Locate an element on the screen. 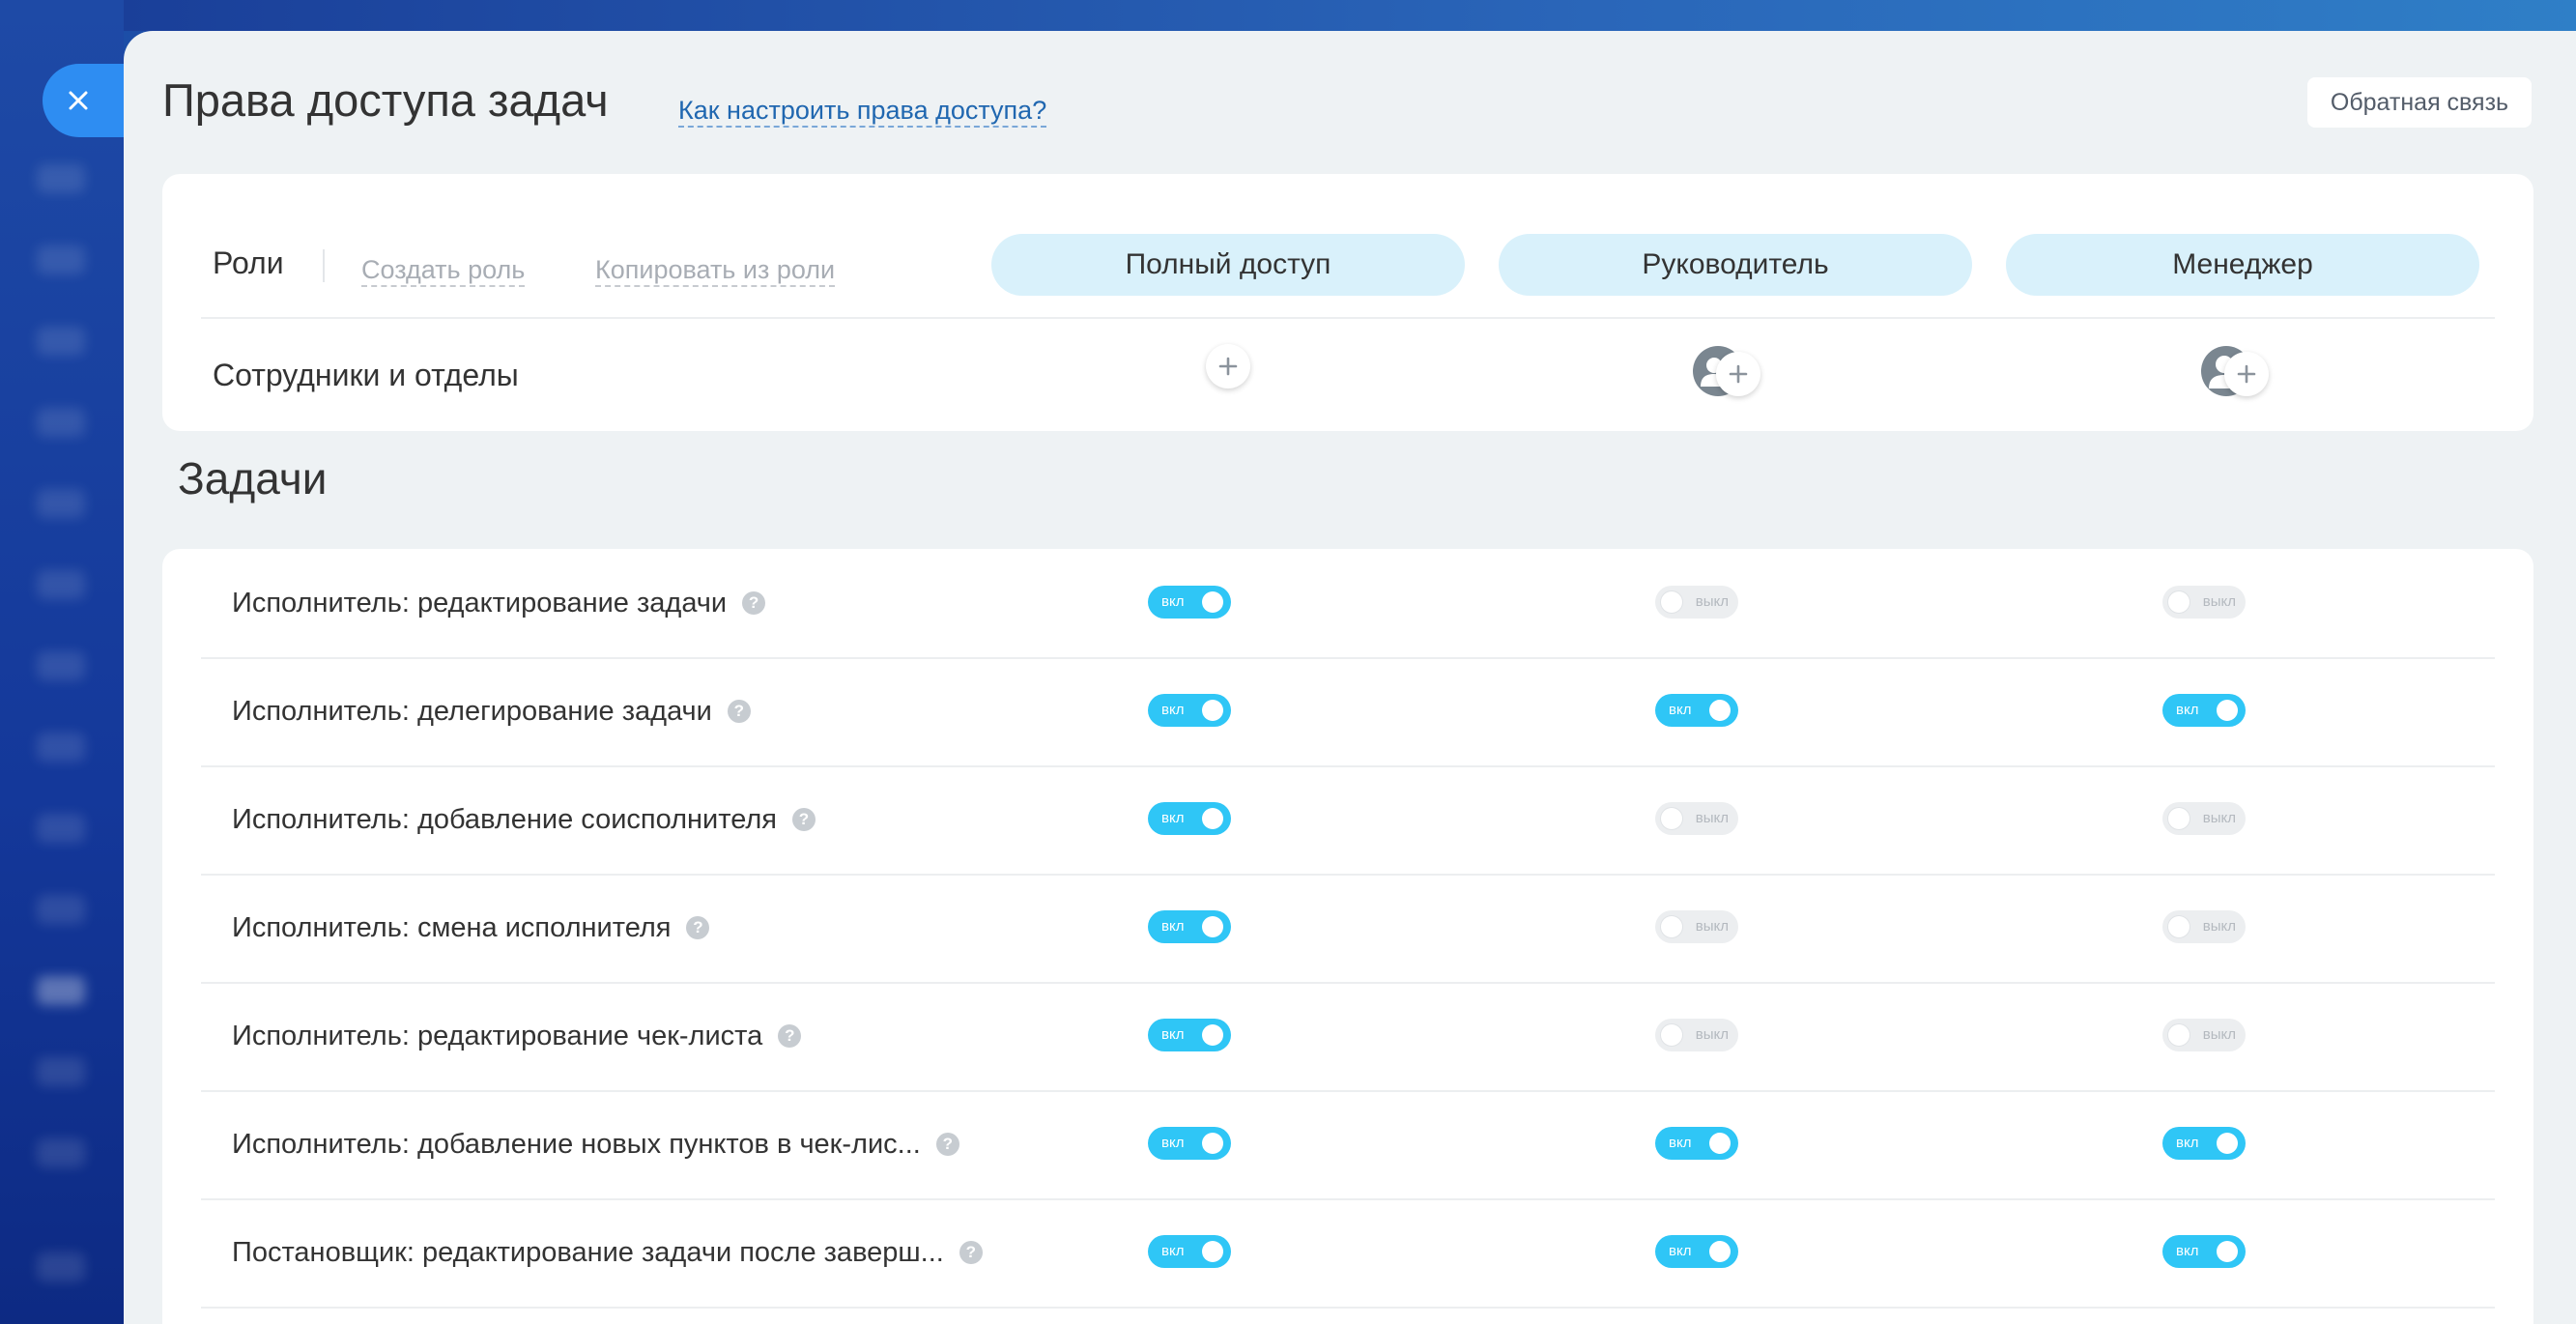 Image resolution: width=2576 pixels, height=1324 pixels. permission-label-text: Исполнитель: редактирование чек-листа is located at coordinates (498, 1036).